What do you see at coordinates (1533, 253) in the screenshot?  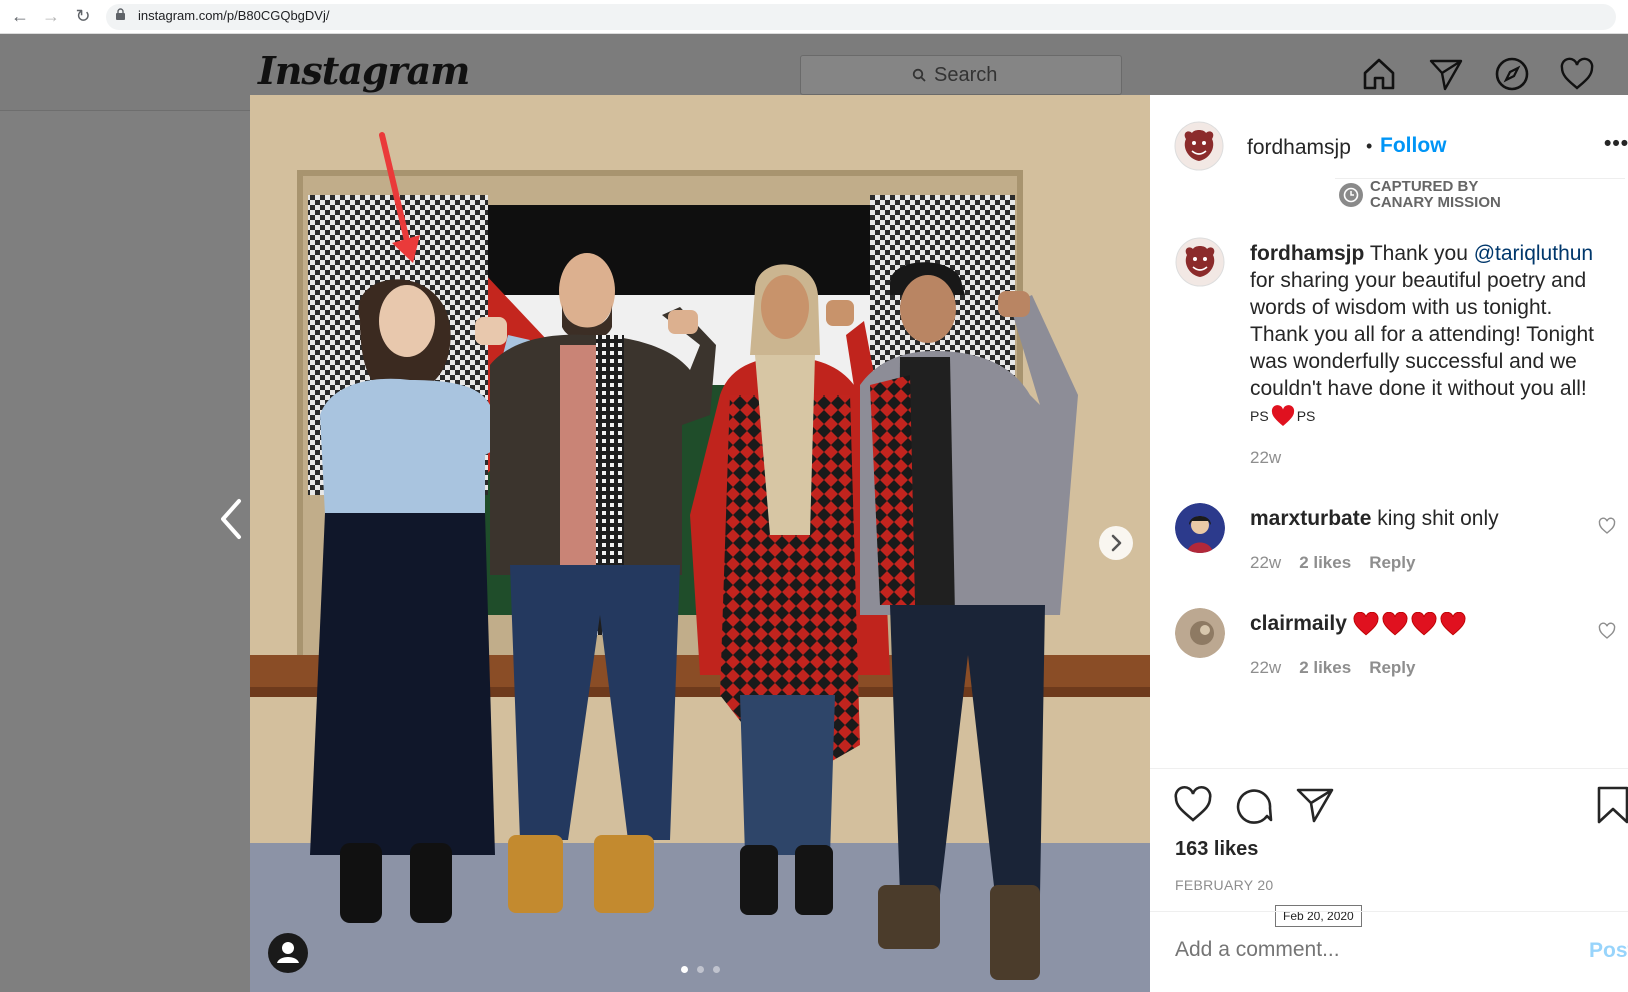 I see `caption-mention: @tariqluthun` at bounding box center [1533, 253].